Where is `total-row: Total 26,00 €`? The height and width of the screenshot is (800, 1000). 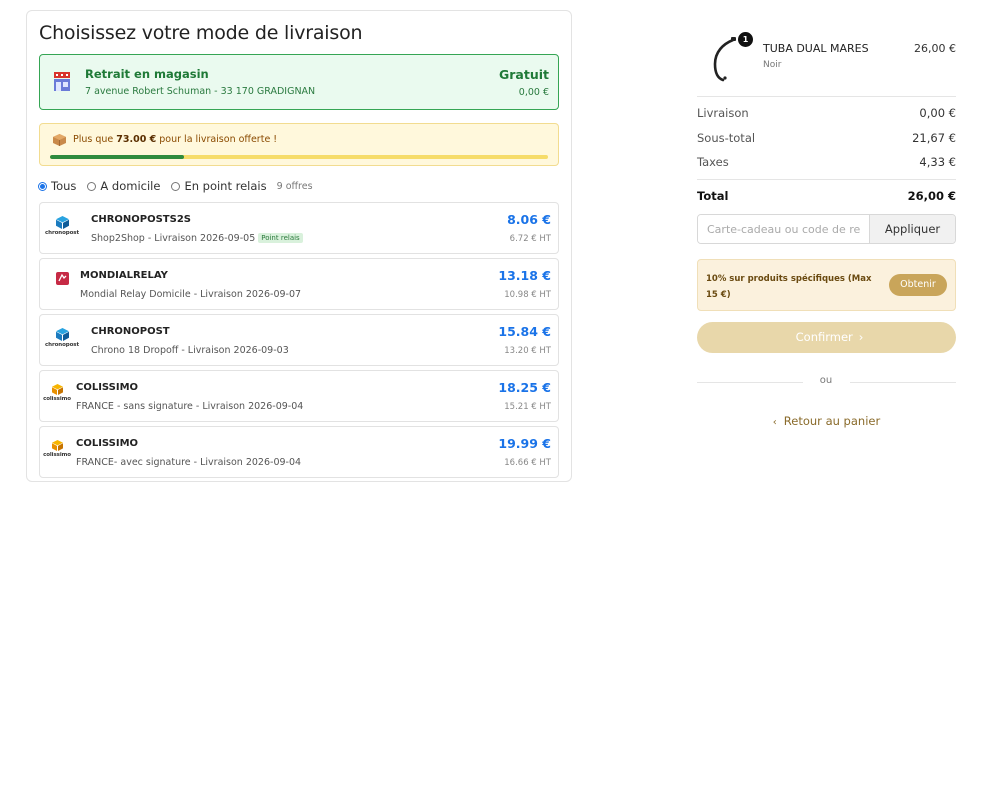 total-row: Total 26,00 € is located at coordinates (826, 196).